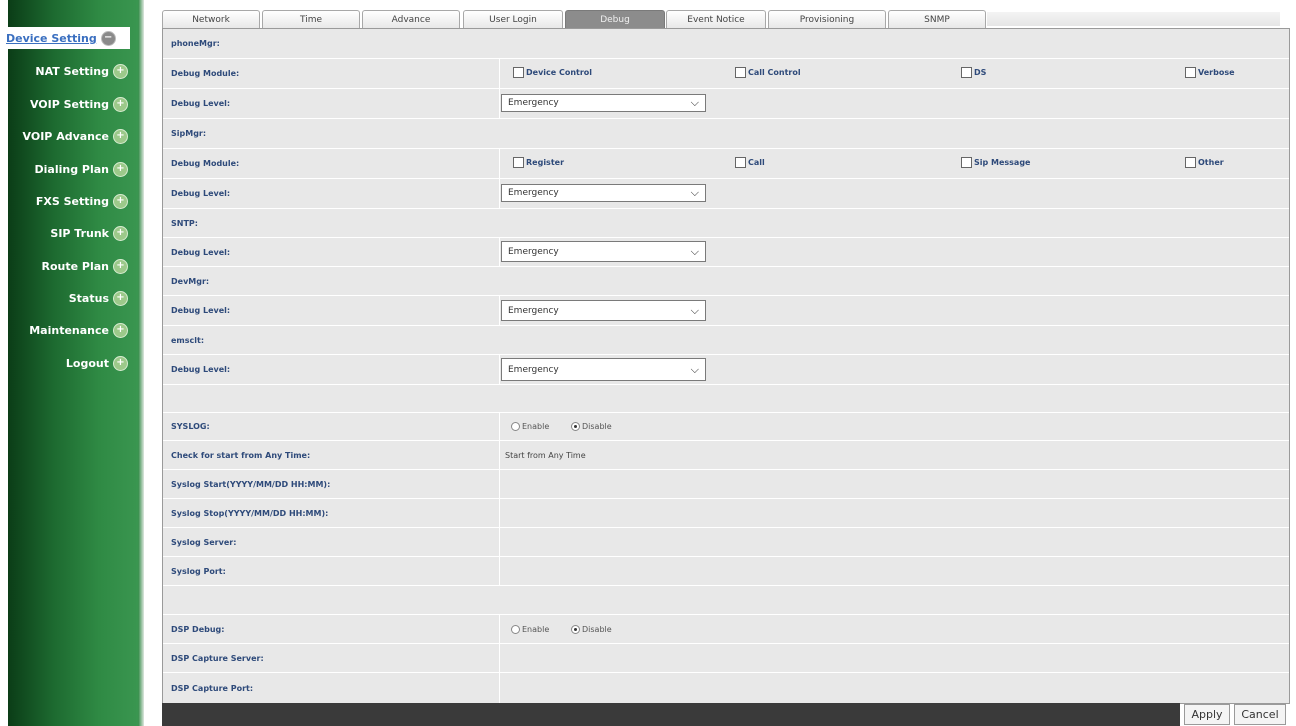 The image size is (1296, 726). What do you see at coordinates (603, 310) in the screenshot?
I see `devmgr-debug-level-select: Emergency ⌵` at bounding box center [603, 310].